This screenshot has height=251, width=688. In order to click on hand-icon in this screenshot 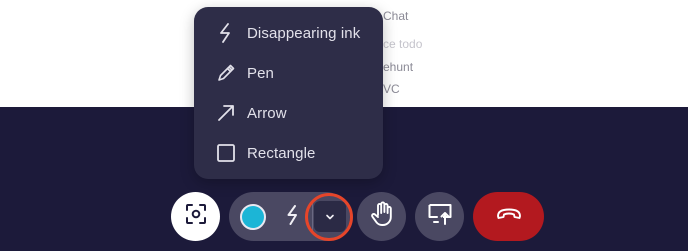, I will do `click(382, 216)`.